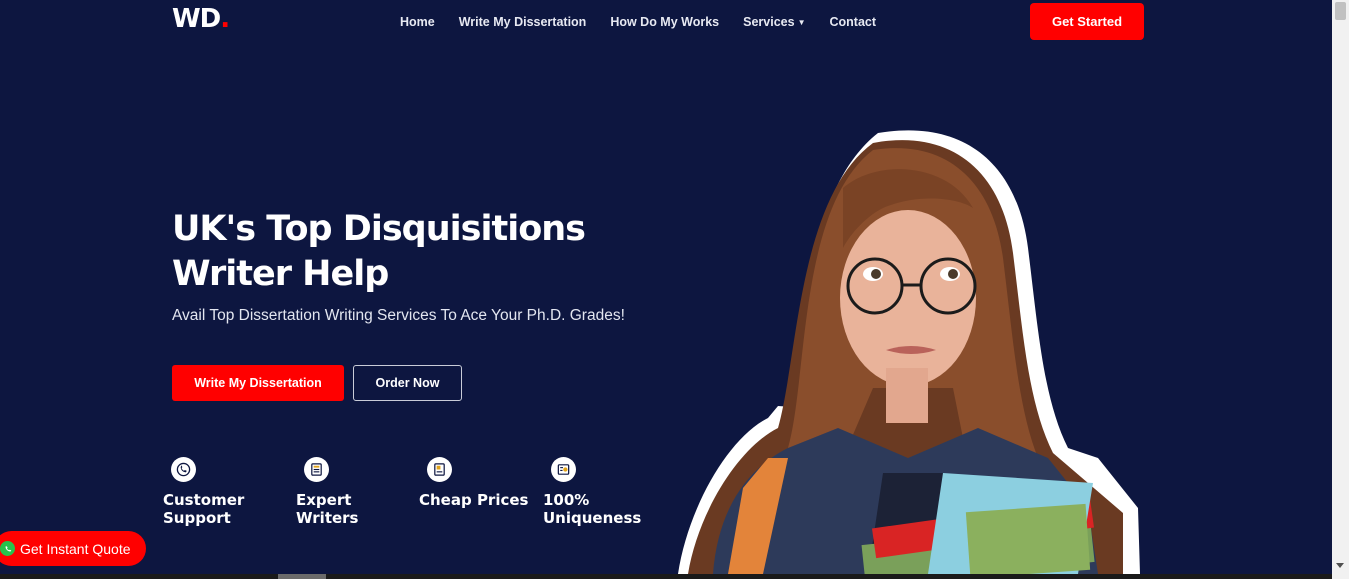  What do you see at coordinates (666, 576) in the screenshot?
I see `horizontal-scrollbar` at bounding box center [666, 576].